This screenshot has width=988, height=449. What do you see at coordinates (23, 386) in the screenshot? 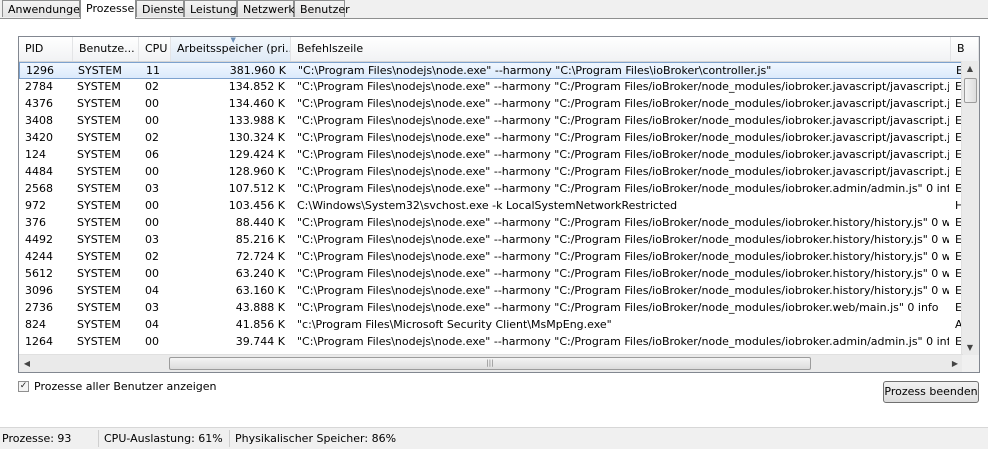
I see `checkmark-icon: ✓` at bounding box center [23, 386].